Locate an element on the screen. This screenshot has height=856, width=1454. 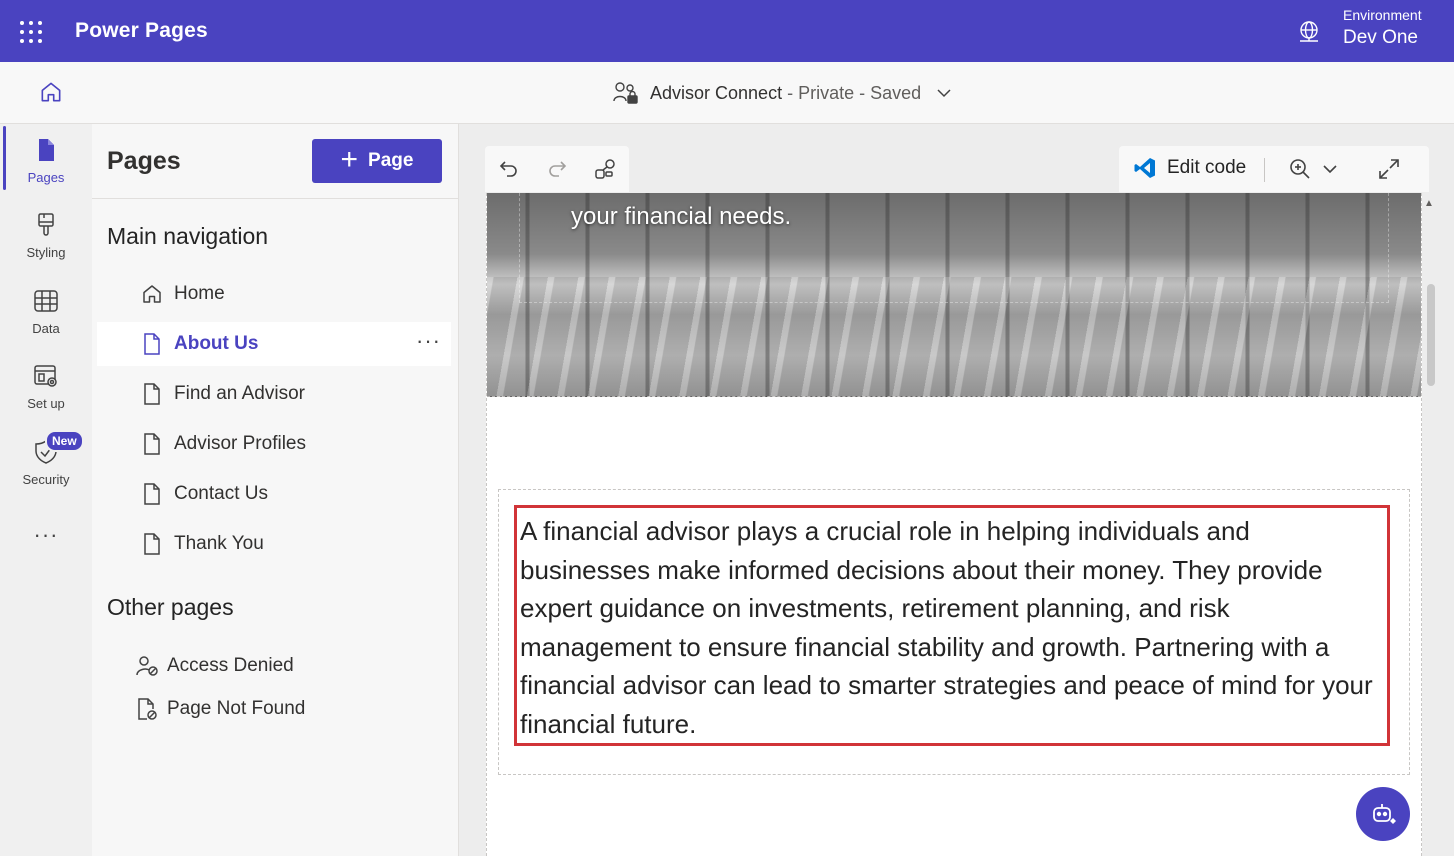
table-icon is located at coordinates (46, 301).